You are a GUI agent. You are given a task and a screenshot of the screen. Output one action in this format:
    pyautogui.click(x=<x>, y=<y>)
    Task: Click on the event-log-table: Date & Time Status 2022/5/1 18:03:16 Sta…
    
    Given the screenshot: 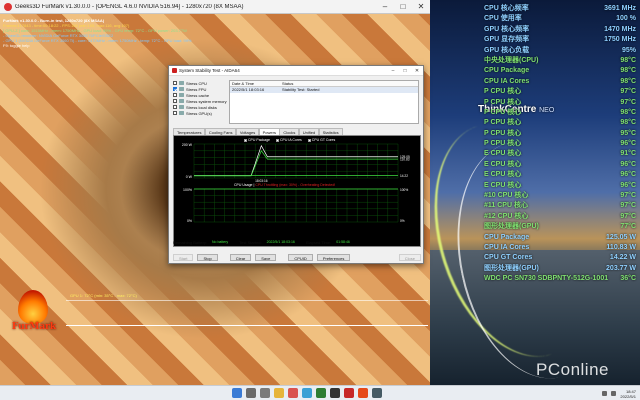 What is the action you would take?
    pyautogui.click(x=324, y=102)
    